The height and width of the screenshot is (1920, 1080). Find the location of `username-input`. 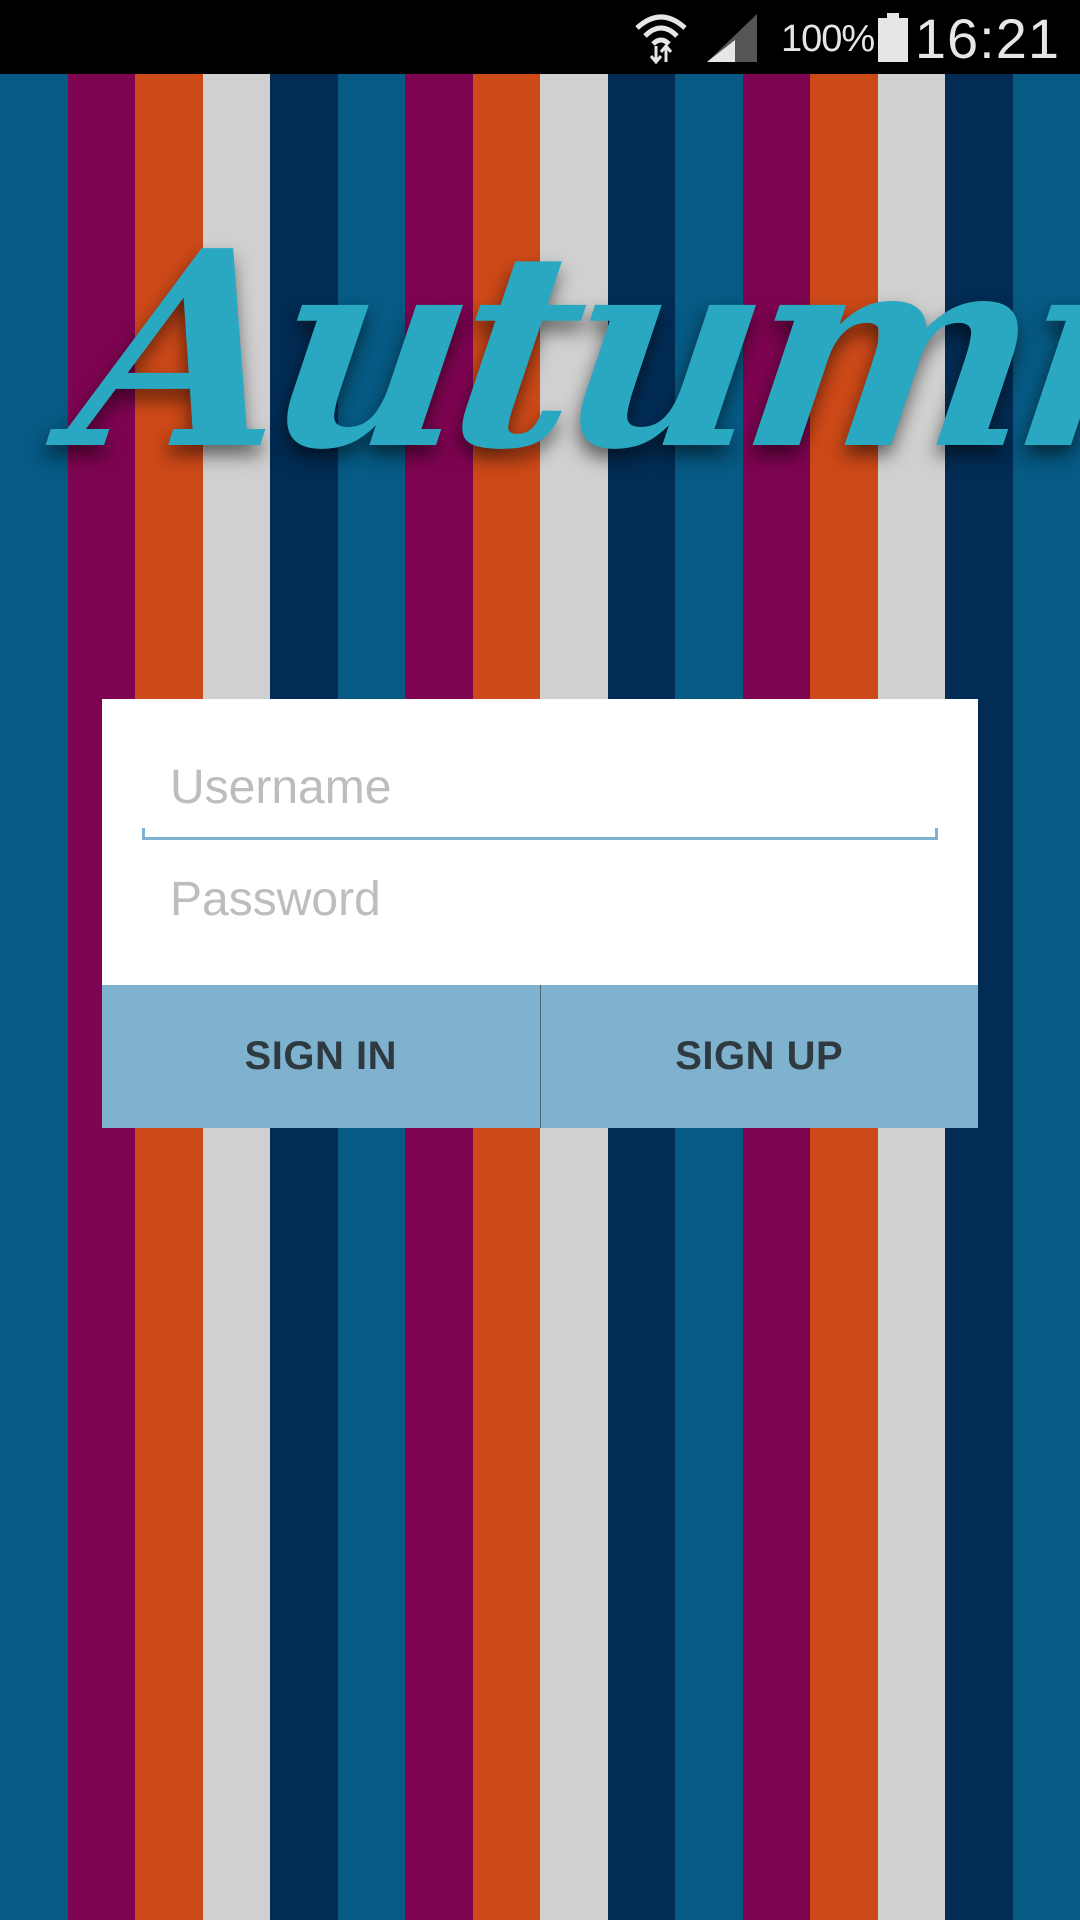

username-input is located at coordinates (540, 787).